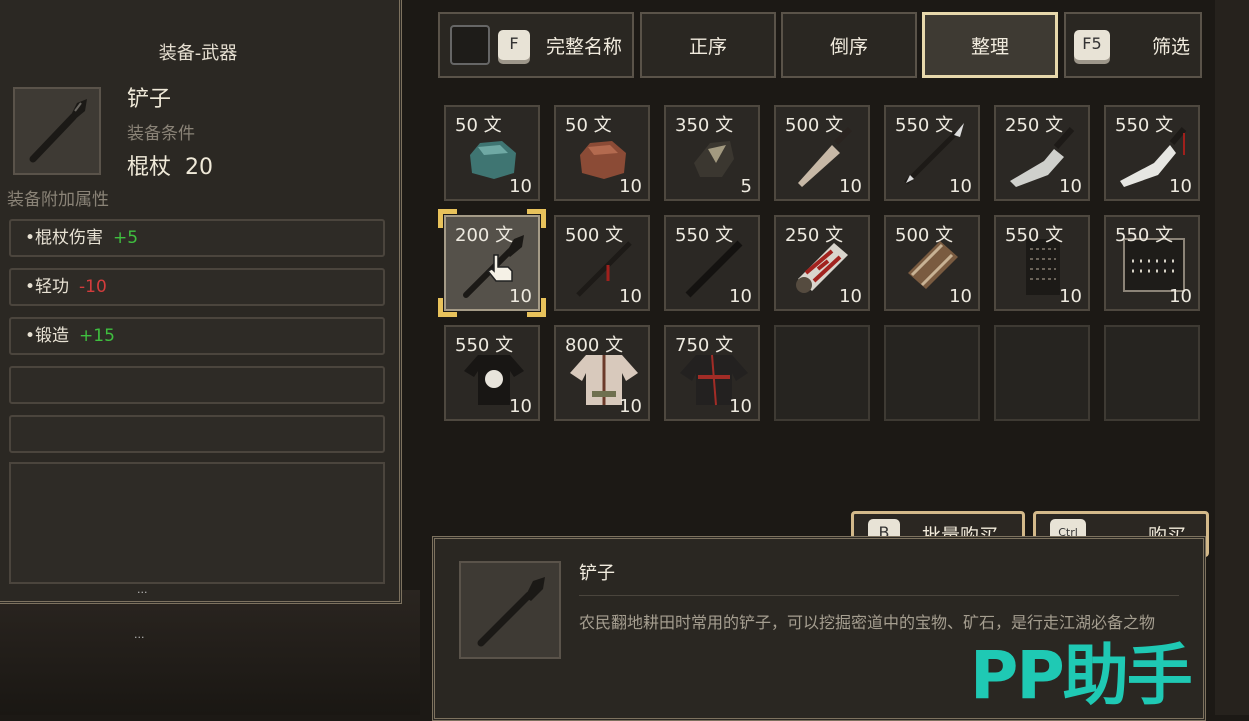 The width and height of the screenshot is (1249, 721). What do you see at coordinates (470, 45) in the screenshot?
I see `full-name-checkbox` at bounding box center [470, 45].